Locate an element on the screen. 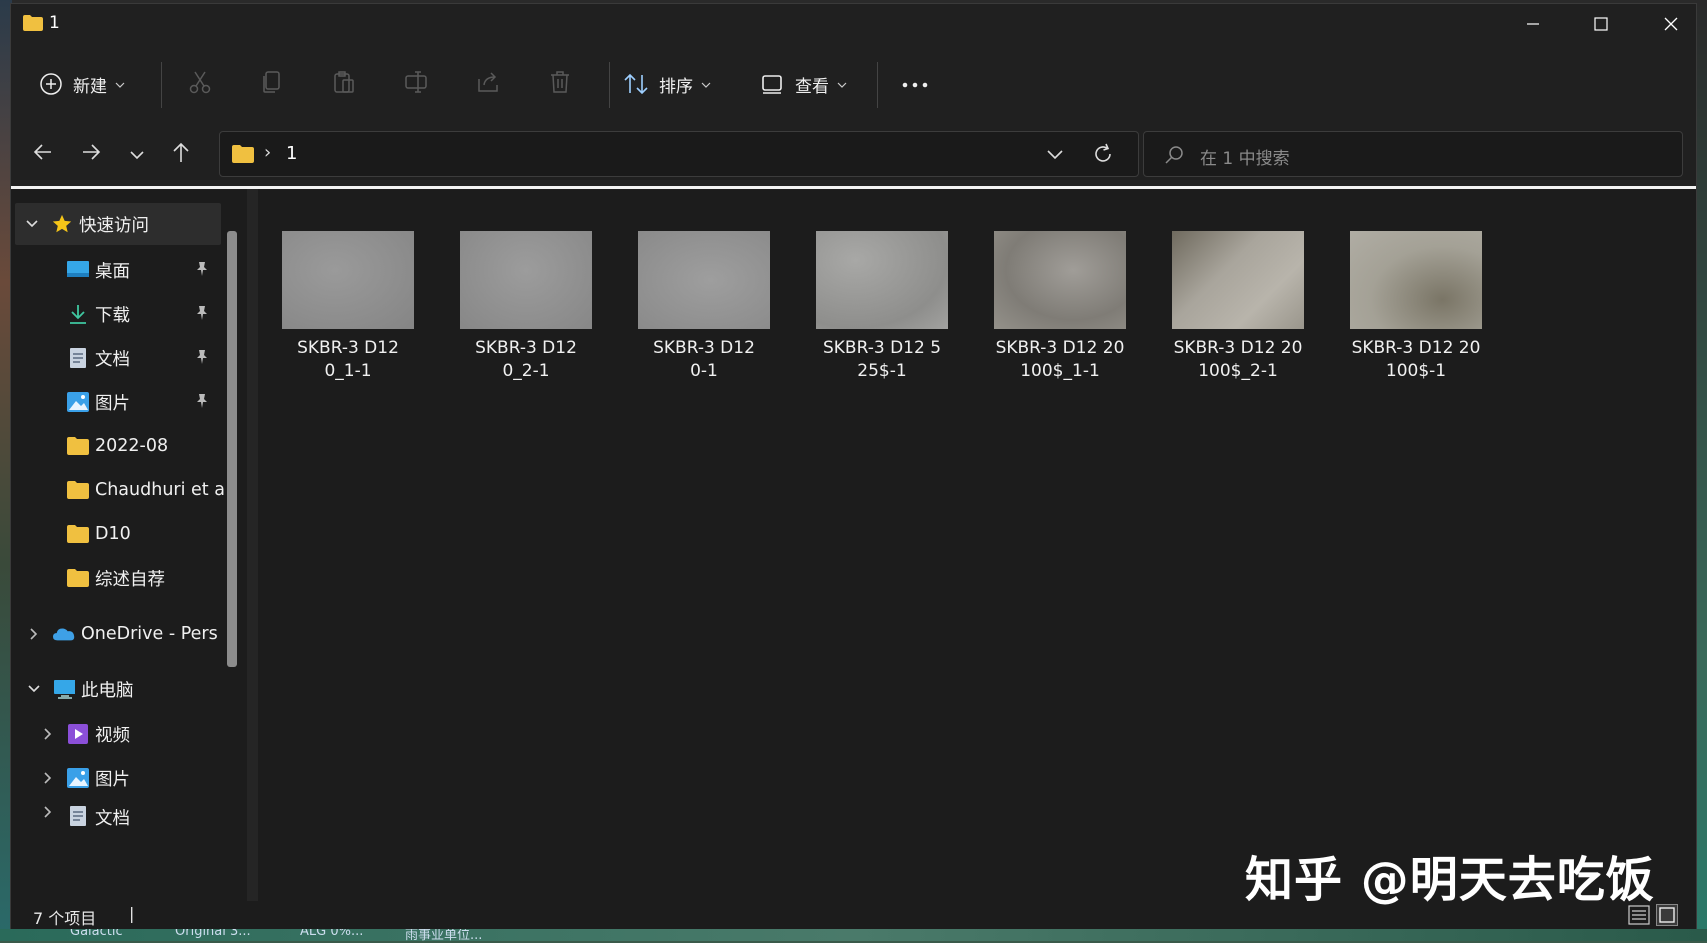 The image size is (1707, 943). copy-button is located at coordinates (272, 84).